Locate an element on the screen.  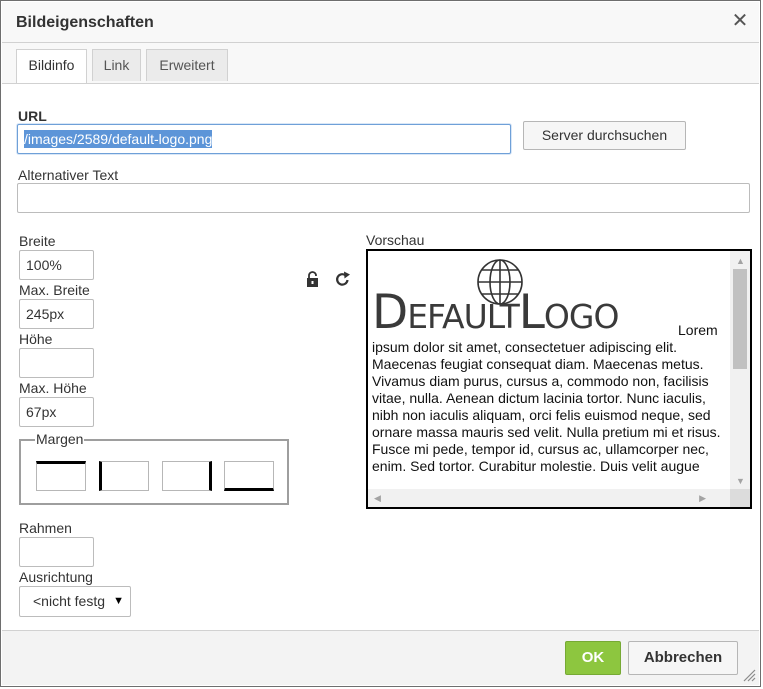
max-width-label: Max. Breite is located at coordinates (54, 290).